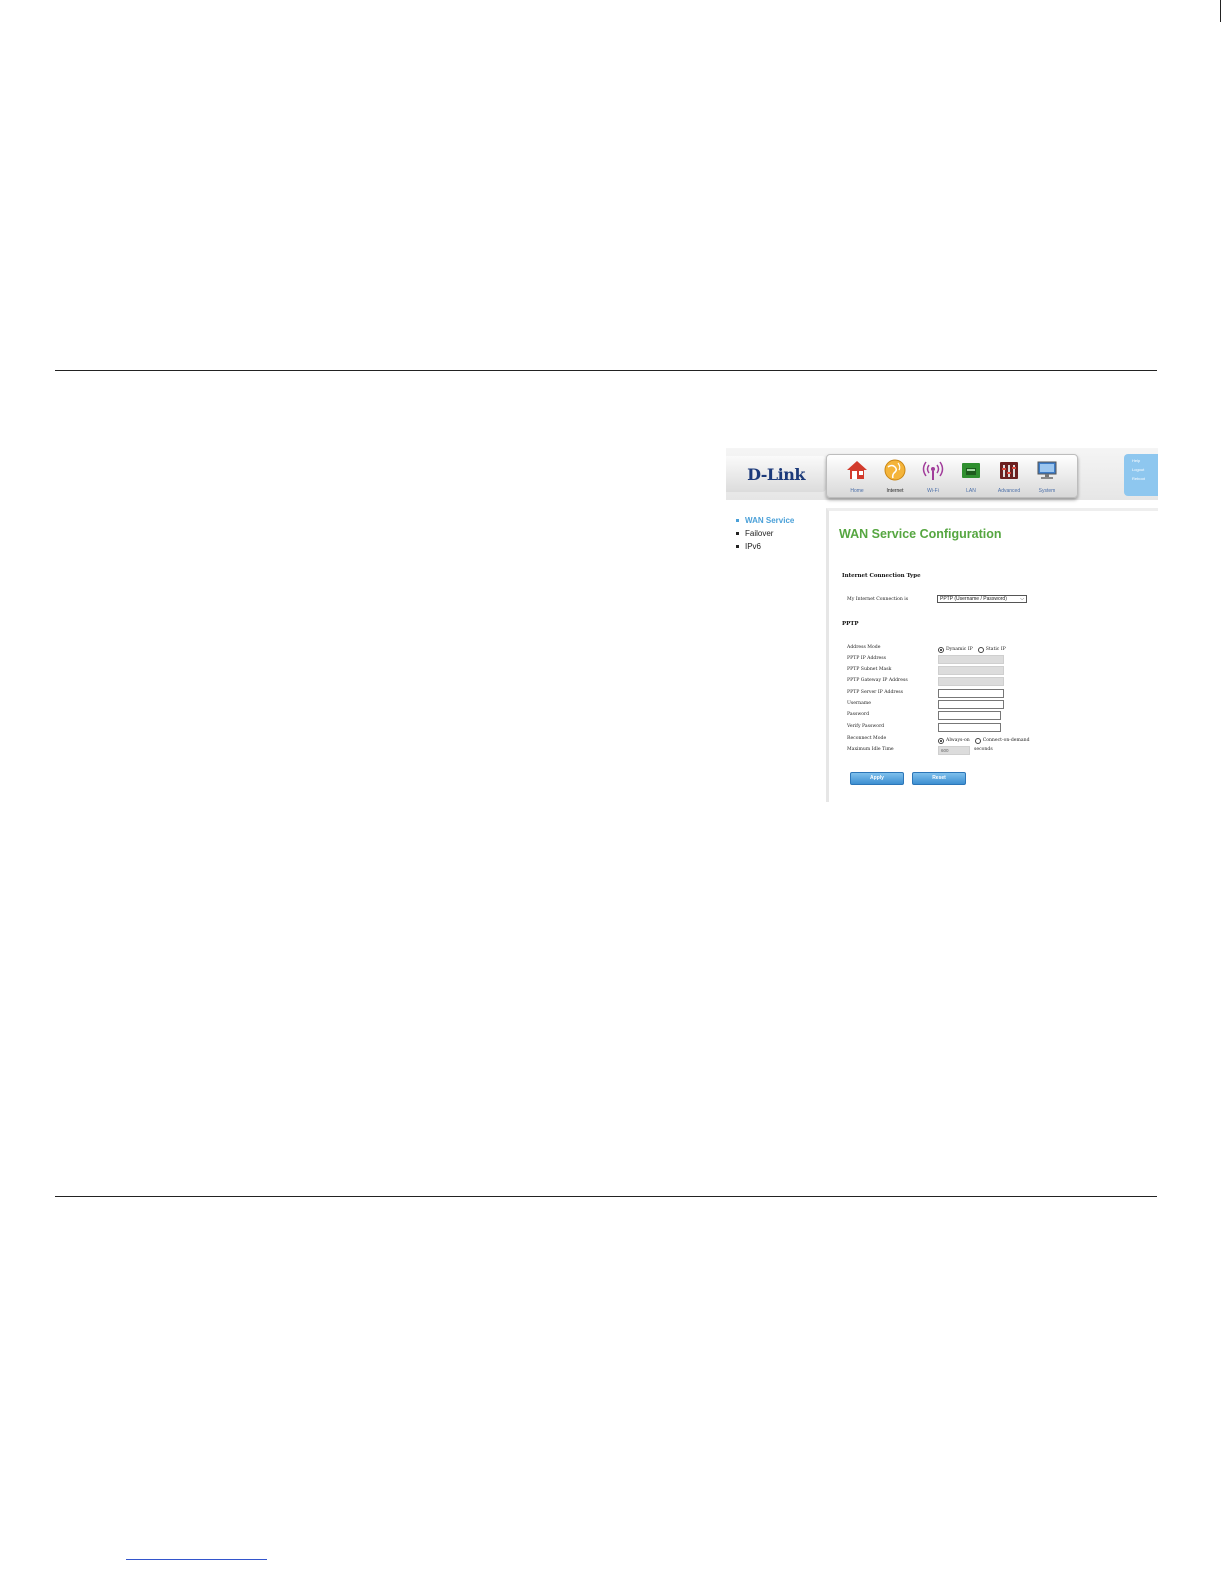 This screenshot has width=1224, height=1584. What do you see at coordinates (1220, 11) in the screenshot?
I see `corner-rule` at bounding box center [1220, 11].